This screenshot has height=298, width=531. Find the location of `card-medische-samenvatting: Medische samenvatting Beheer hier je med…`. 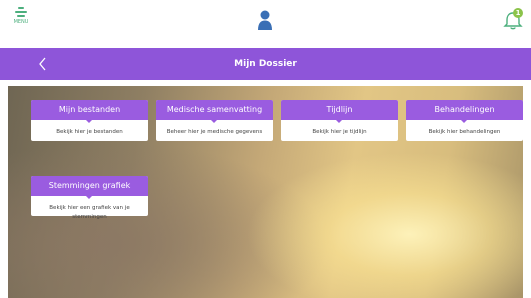

card-medische-samenvatting: Medische samenvatting Beheer hier je med… is located at coordinates (214, 120).